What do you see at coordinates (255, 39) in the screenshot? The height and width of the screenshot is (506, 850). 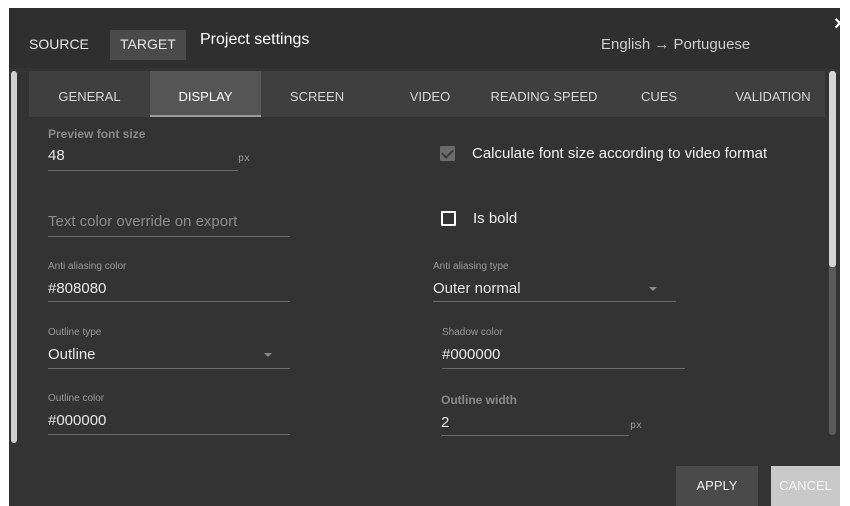 I see `dialog-title: Project settings` at bounding box center [255, 39].